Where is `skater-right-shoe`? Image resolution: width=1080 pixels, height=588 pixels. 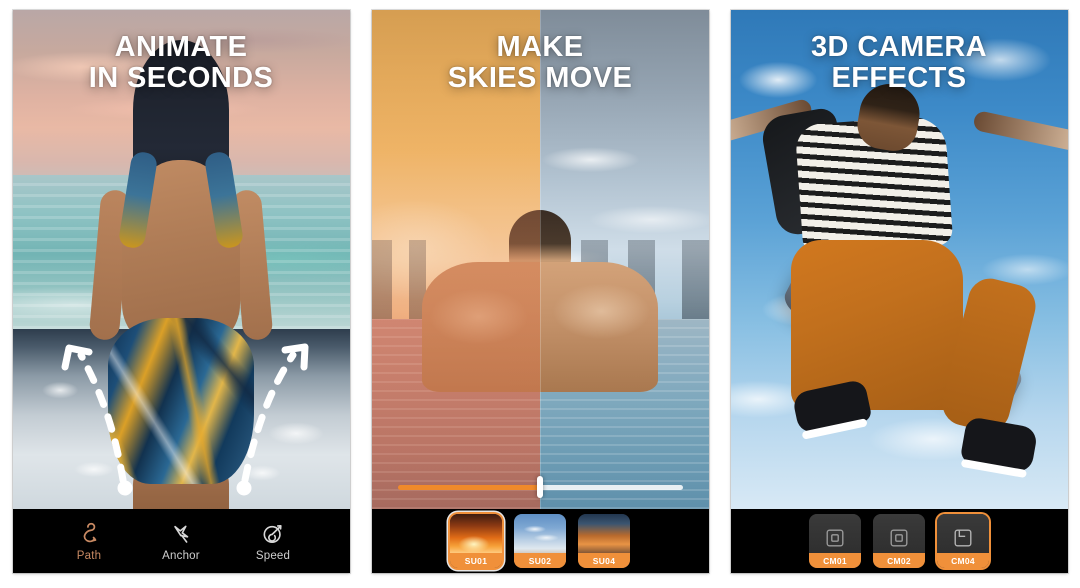
skater-right-shoe is located at coordinates (999, 444).